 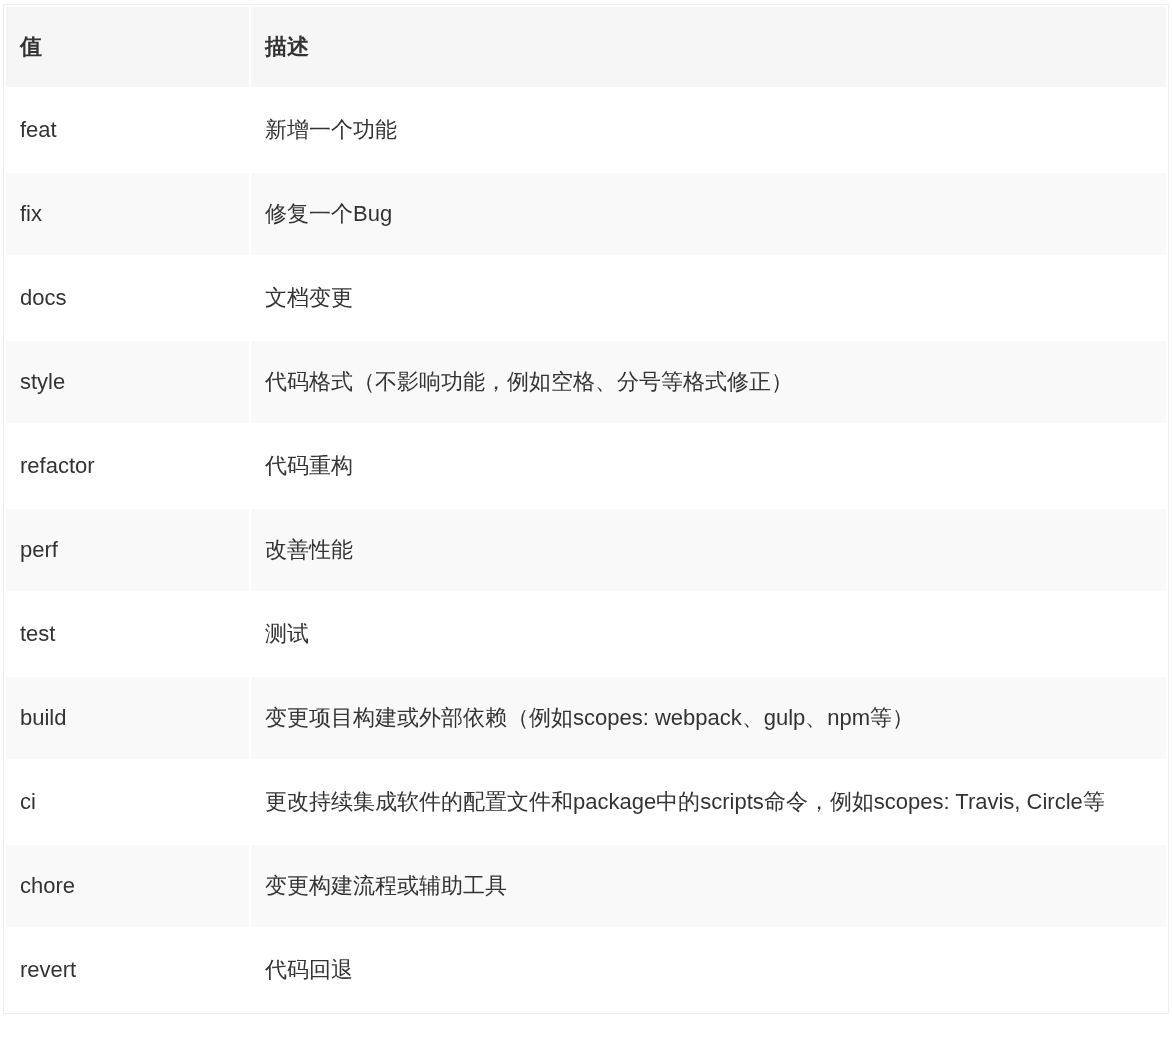 What do you see at coordinates (708, 550) in the screenshot?
I see `table-cell: 改善性能` at bounding box center [708, 550].